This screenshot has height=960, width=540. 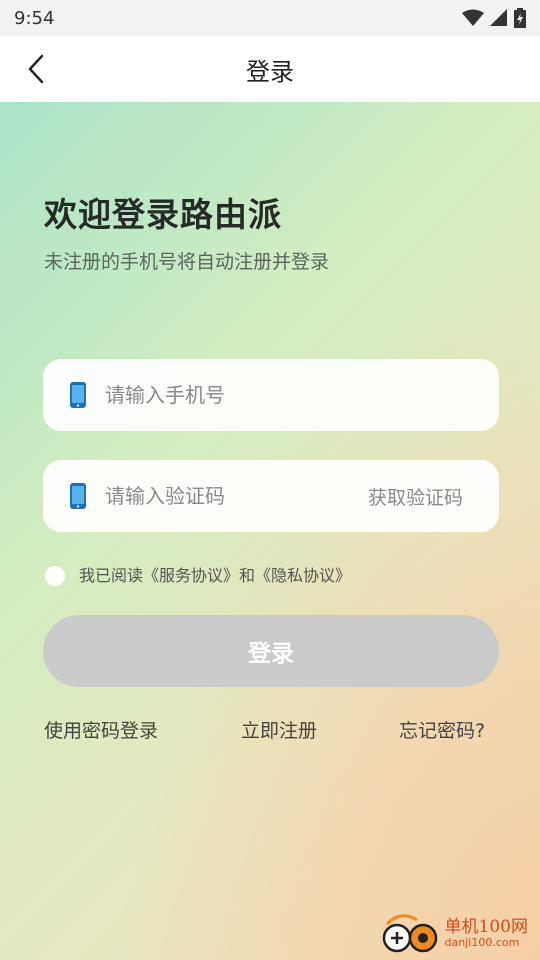 What do you see at coordinates (279, 729) in the screenshot?
I see `register-link: 立即注册` at bounding box center [279, 729].